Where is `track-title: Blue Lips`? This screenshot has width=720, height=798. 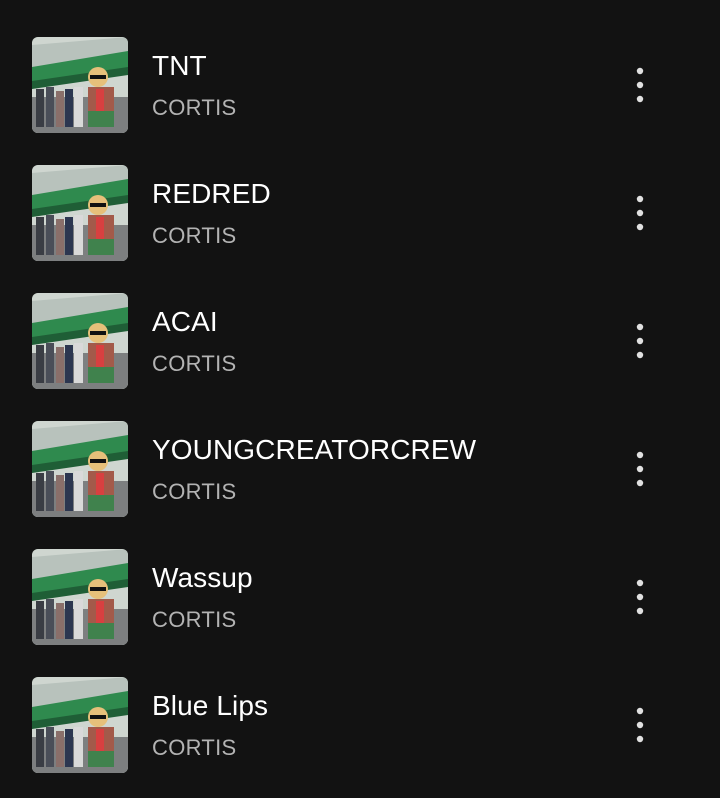 track-title: Blue Lips is located at coordinates (210, 705).